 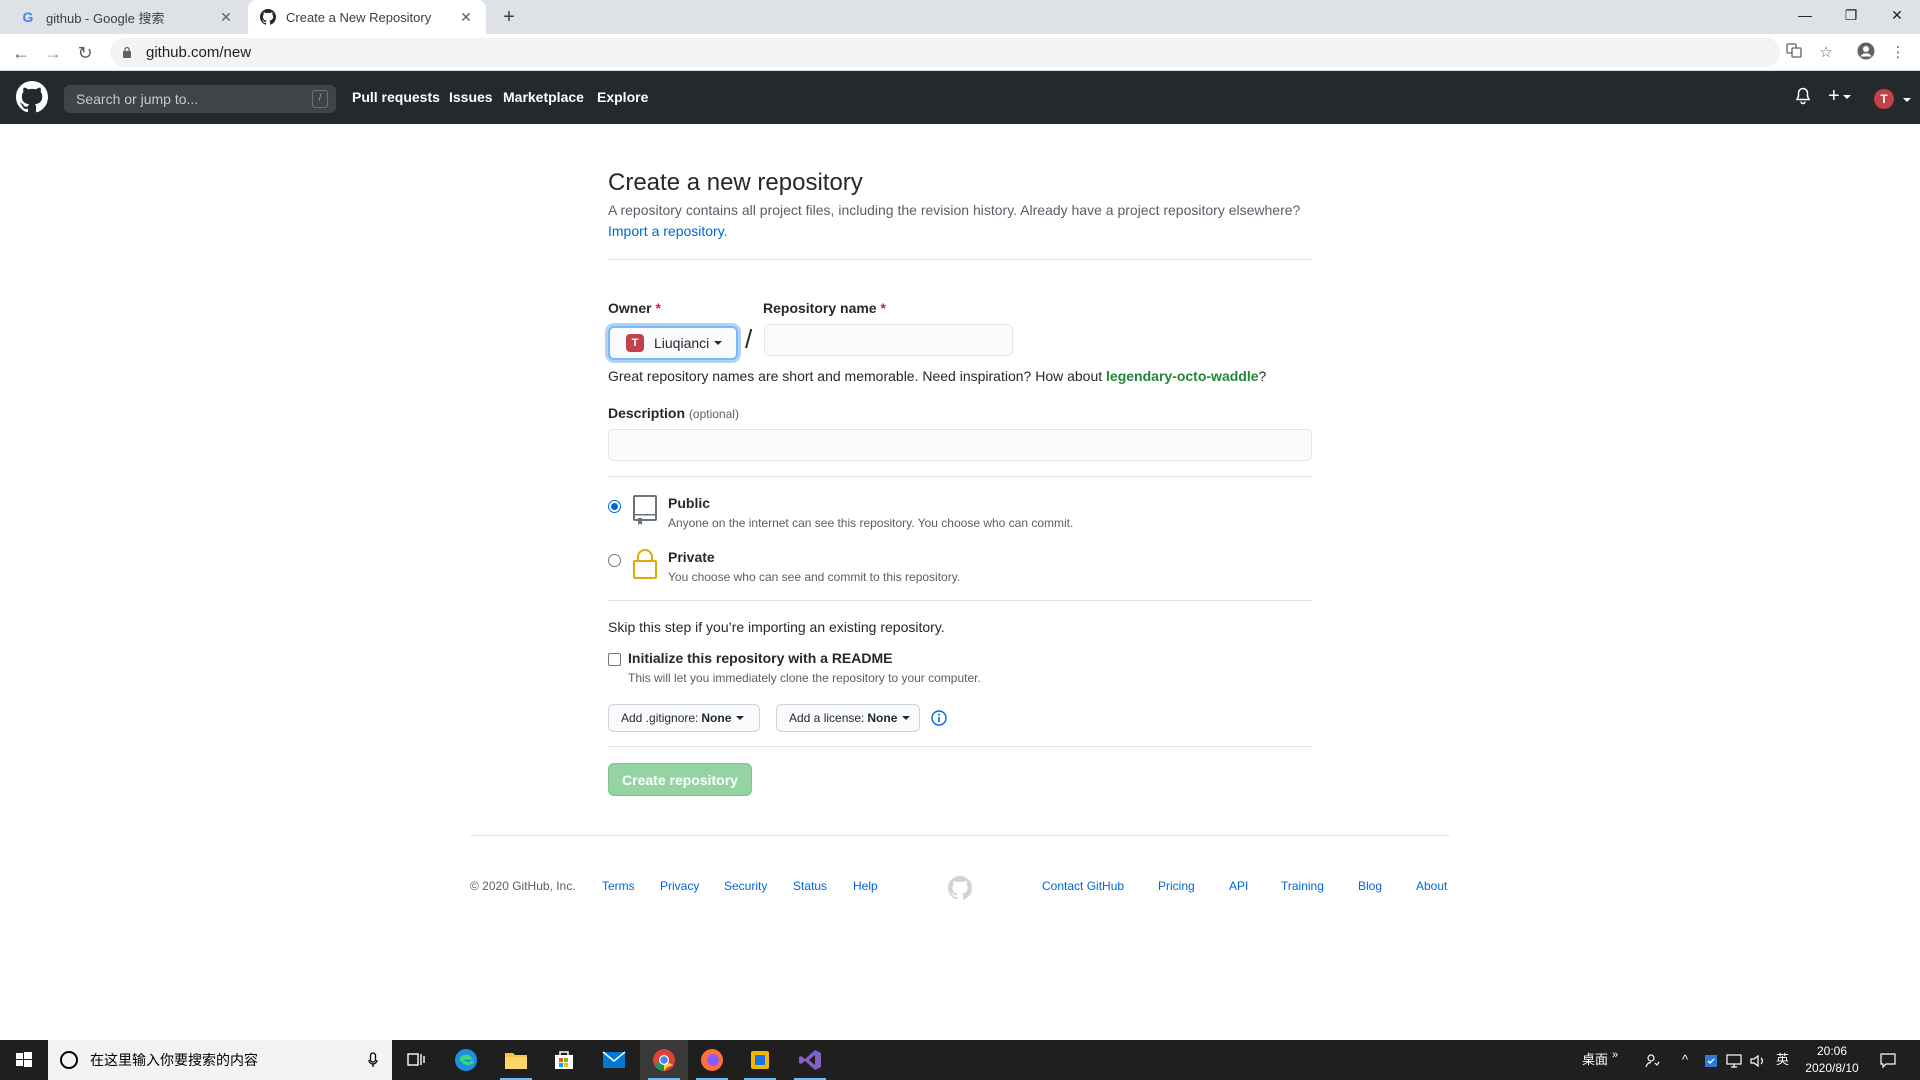 I want to click on page-title: Create a new repository, so click(x=735, y=182).